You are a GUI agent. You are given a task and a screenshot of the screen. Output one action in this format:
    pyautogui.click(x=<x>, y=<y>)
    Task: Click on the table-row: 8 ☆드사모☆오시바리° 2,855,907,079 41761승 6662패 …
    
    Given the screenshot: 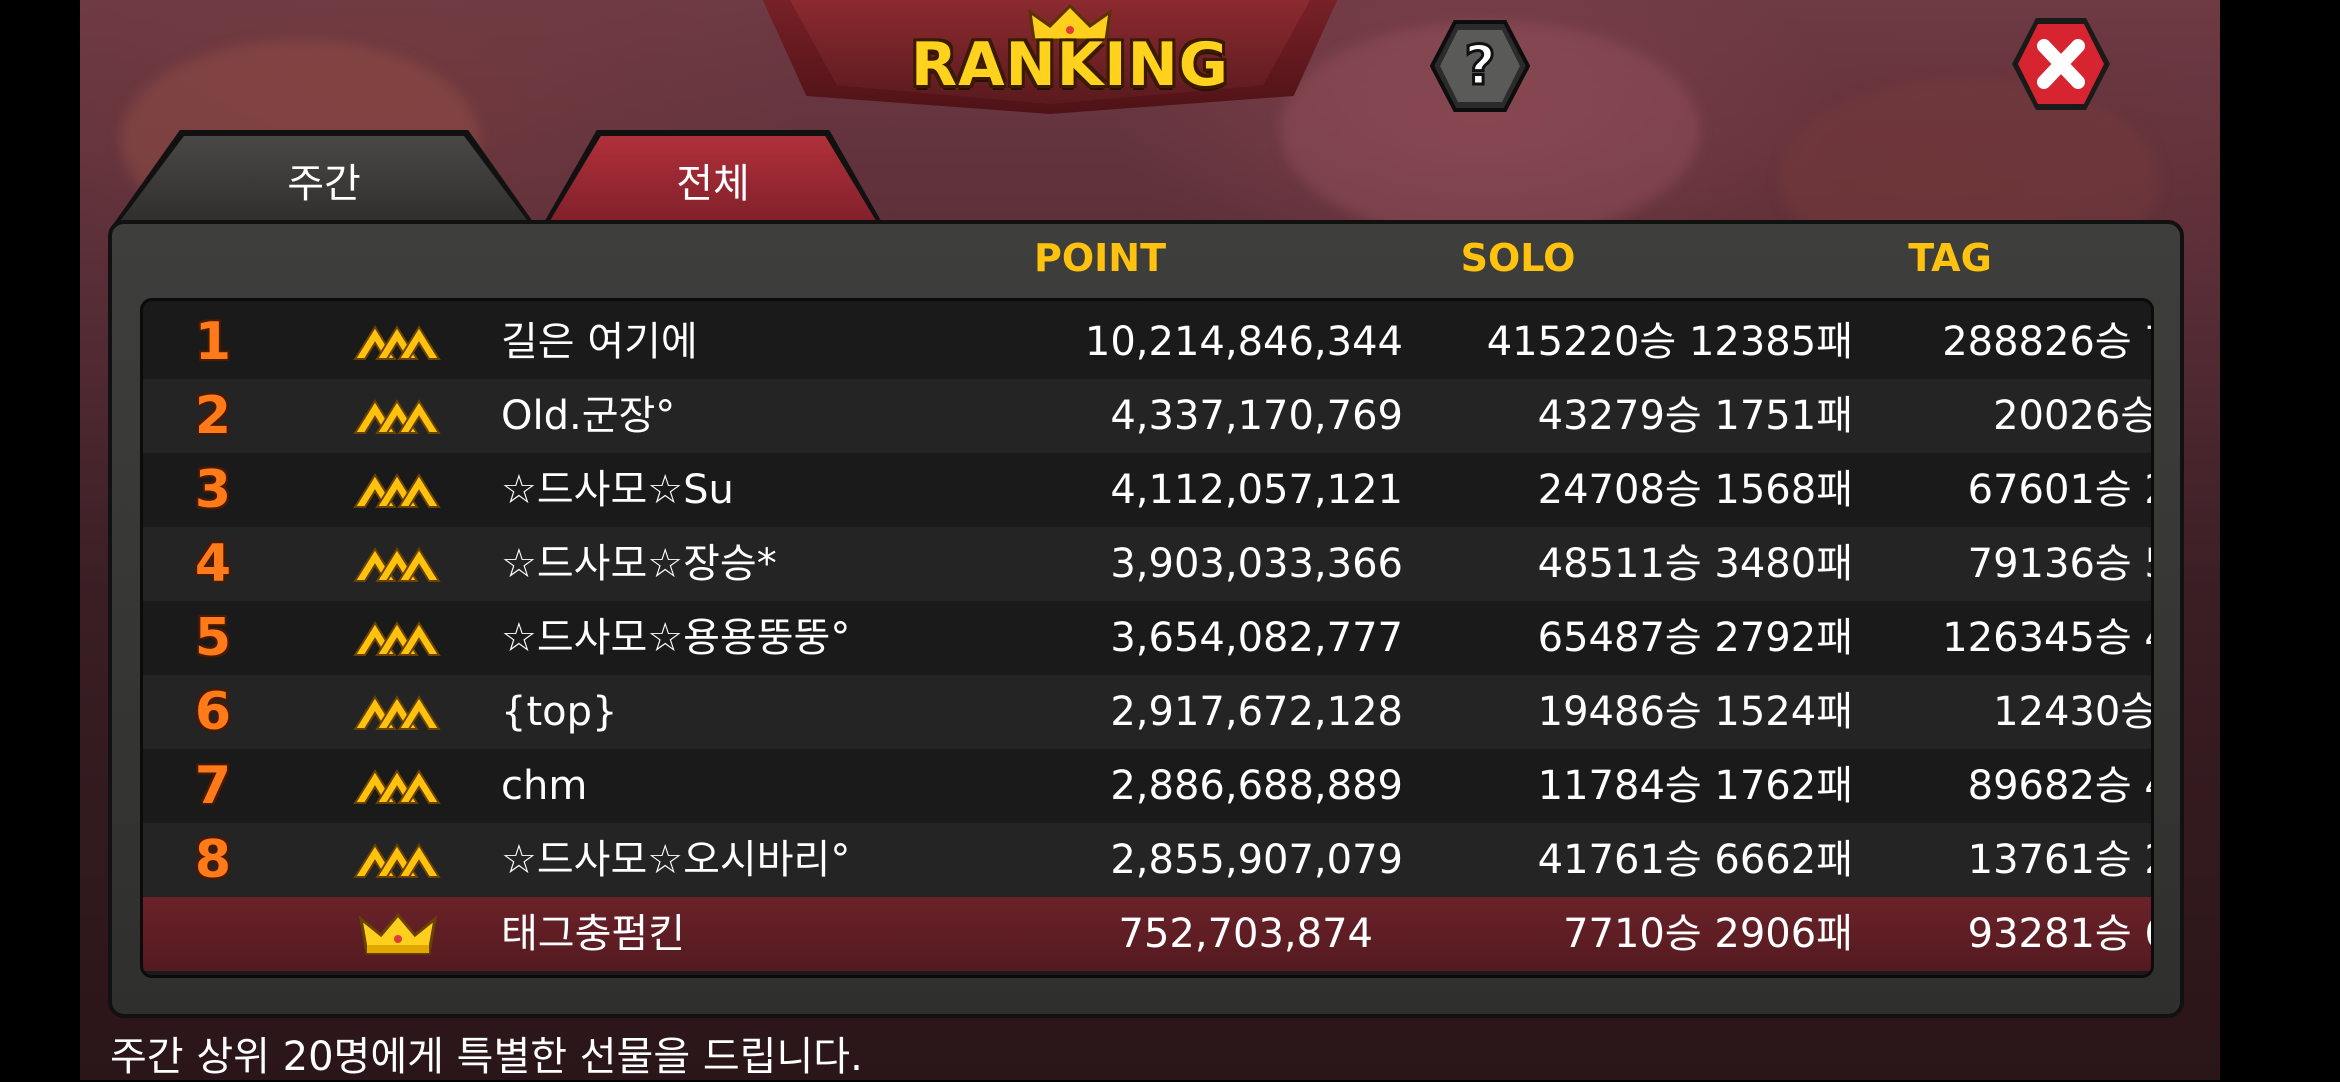 What is the action you would take?
    pyautogui.click(x=1147, y=860)
    